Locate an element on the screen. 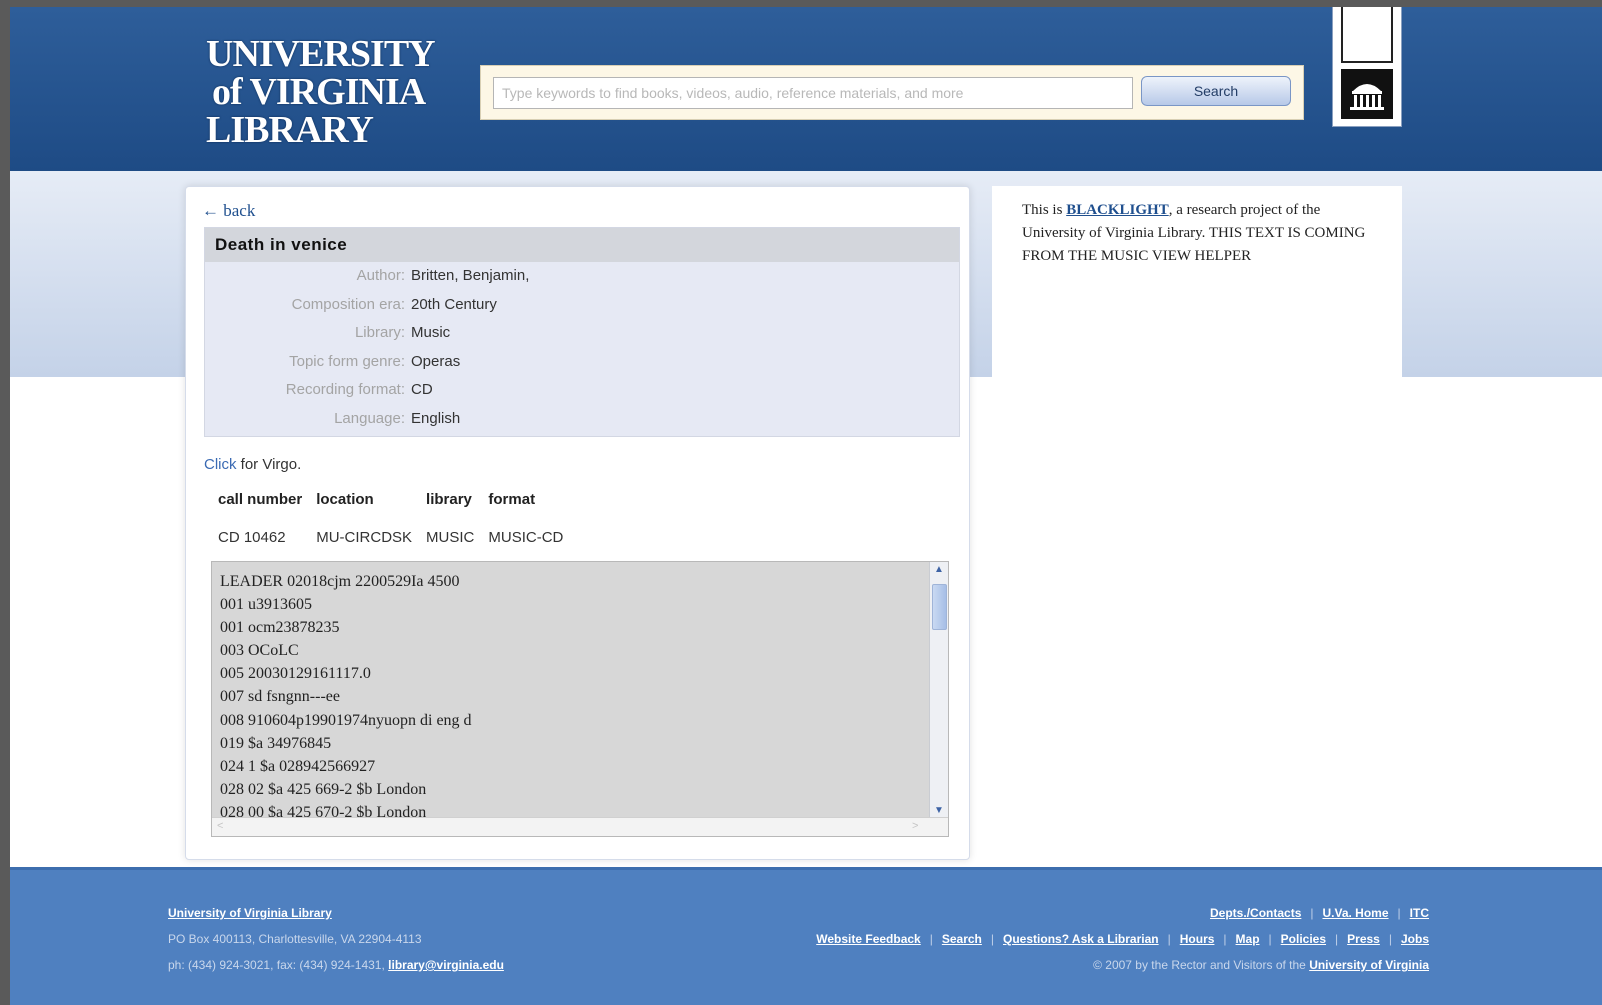  column-header: location is located at coordinates (345, 499).